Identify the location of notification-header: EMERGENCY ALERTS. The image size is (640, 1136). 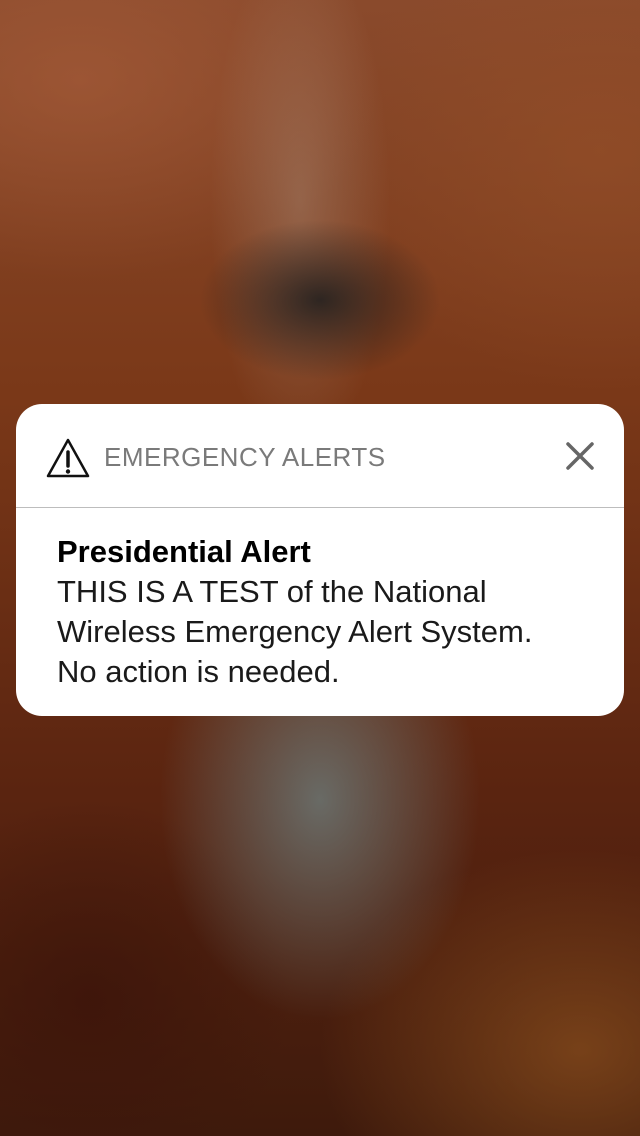
(320, 456).